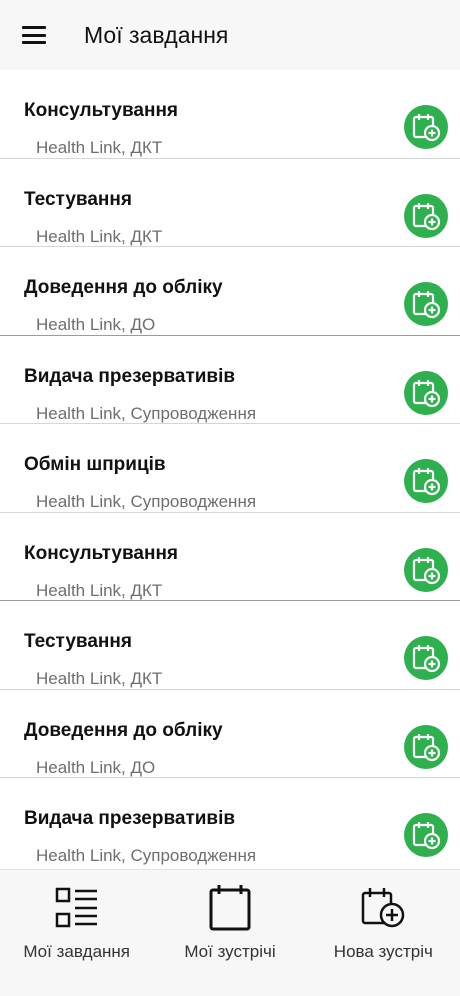 The width and height of the screenshot is (460, 996). Describe the element at coordinates (383, 951) in the screenshot. I see `nav-label: Нова зустріч` at that location.